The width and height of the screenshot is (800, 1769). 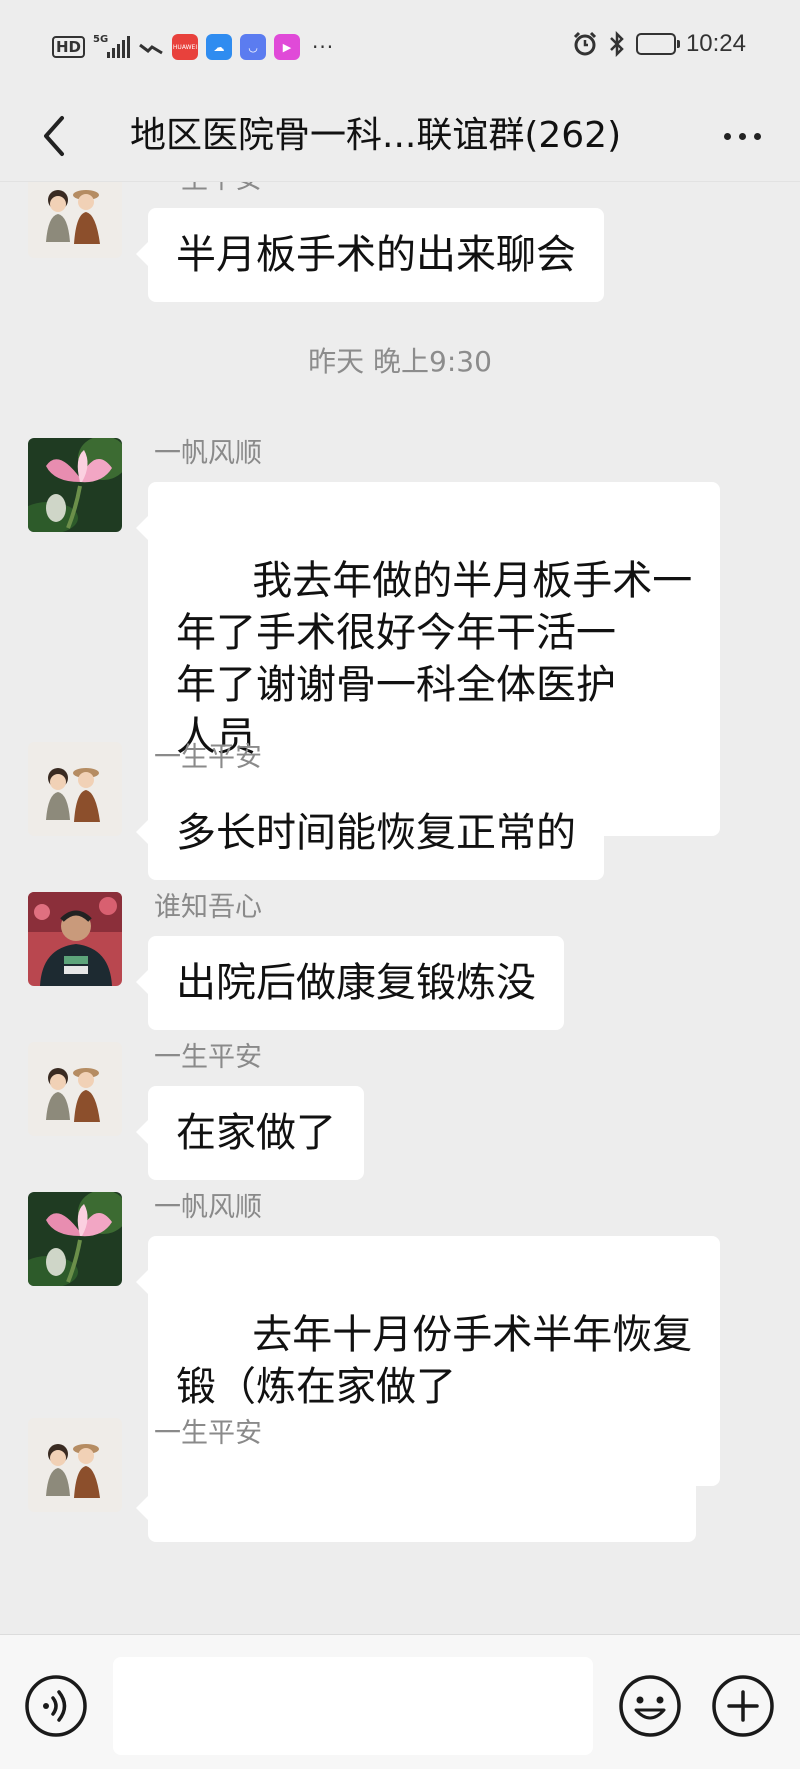 I want to click on cloud-app-icon: ☁, so click(x=219, y=47).